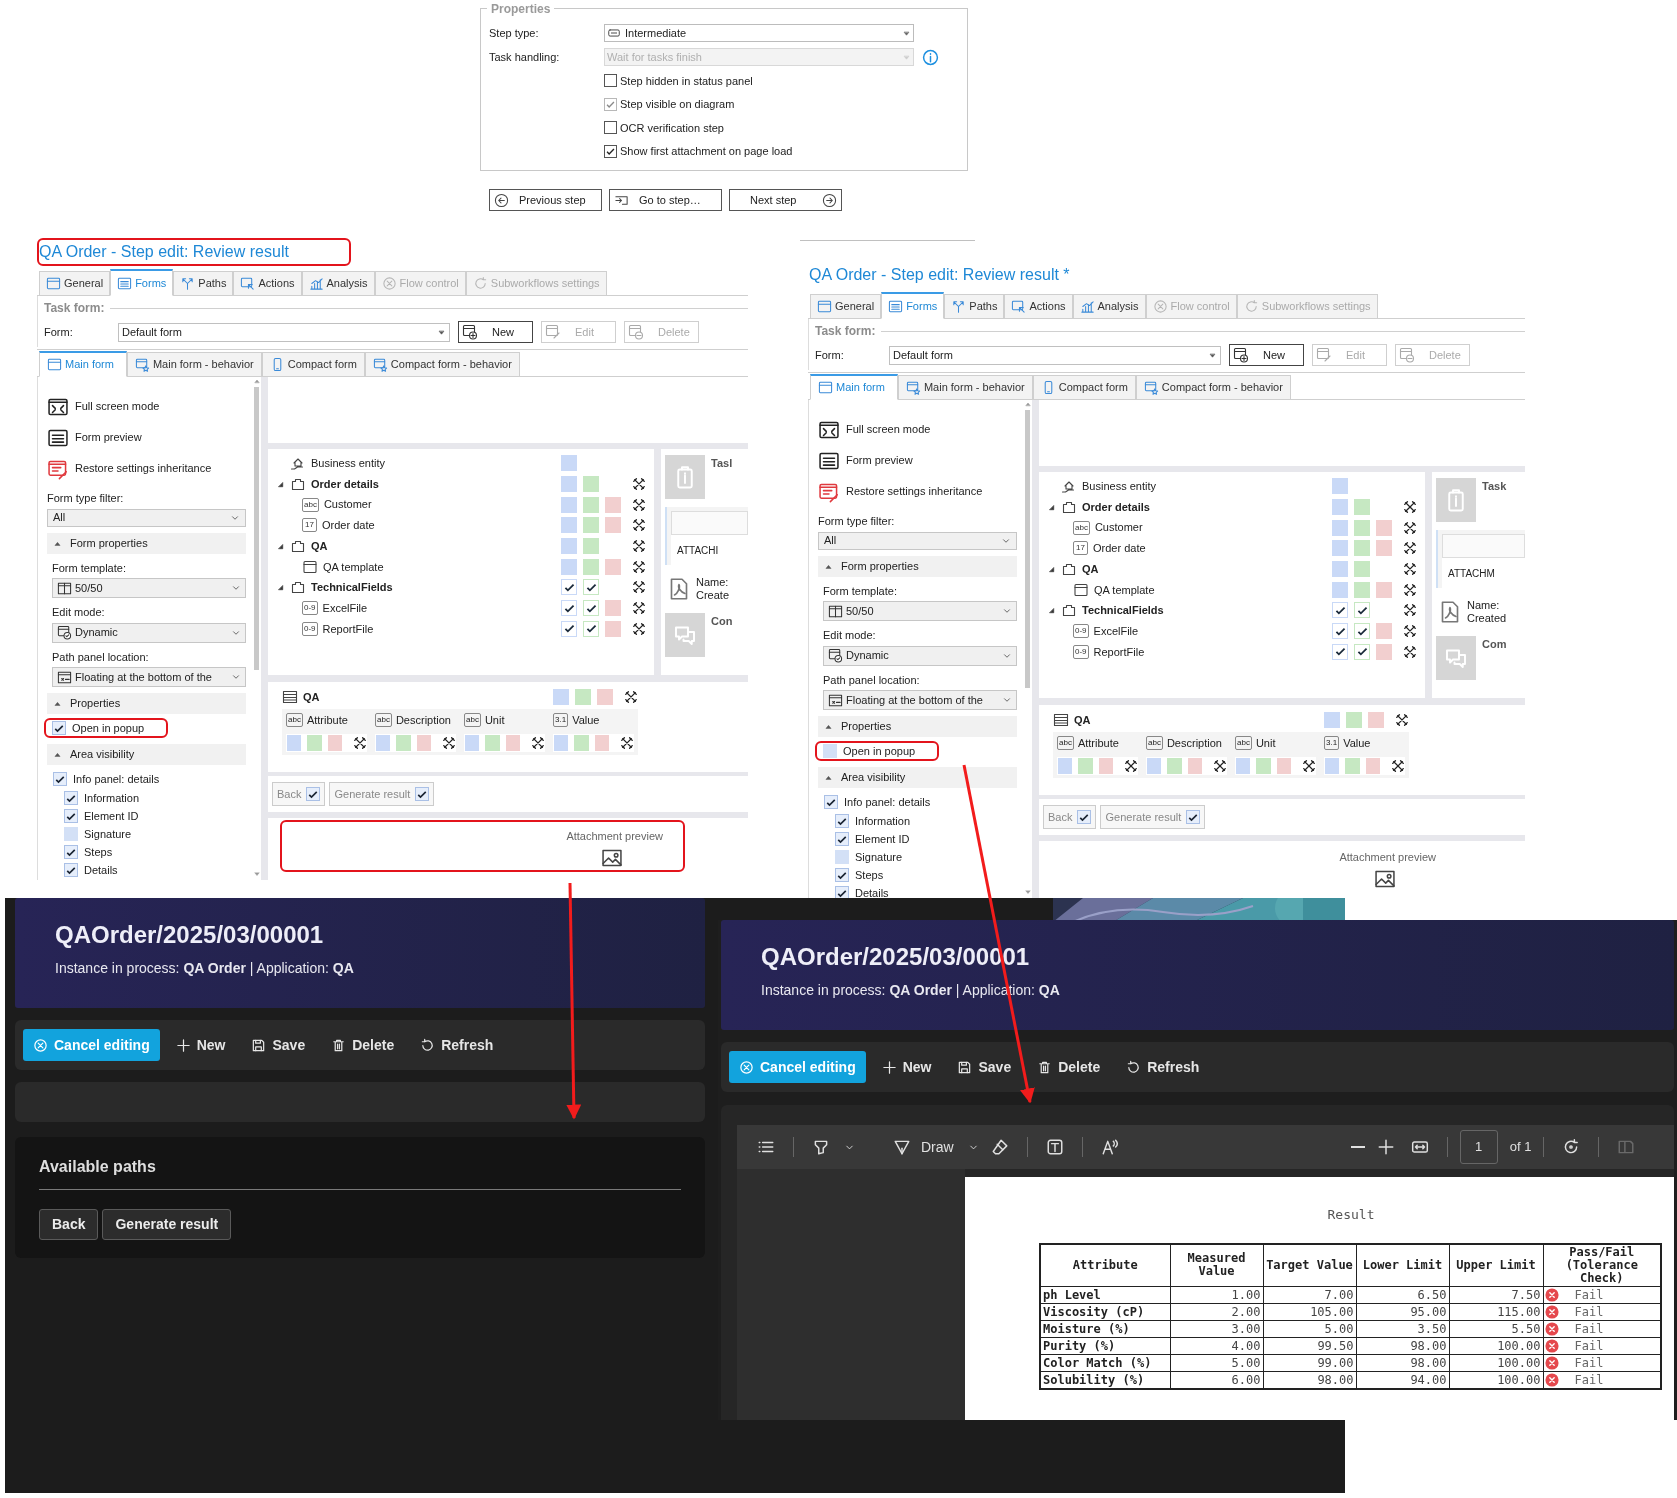 This screenshot has width=1677, height=1498. Describe the element at coordinates (545, 200) in the screenshot. I see `step-button: Previous step` at that location.